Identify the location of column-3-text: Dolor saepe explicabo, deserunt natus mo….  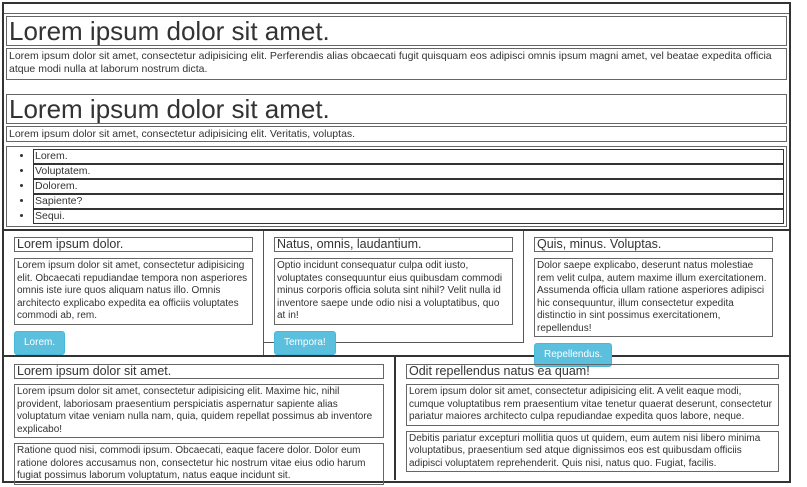
(653, 297).